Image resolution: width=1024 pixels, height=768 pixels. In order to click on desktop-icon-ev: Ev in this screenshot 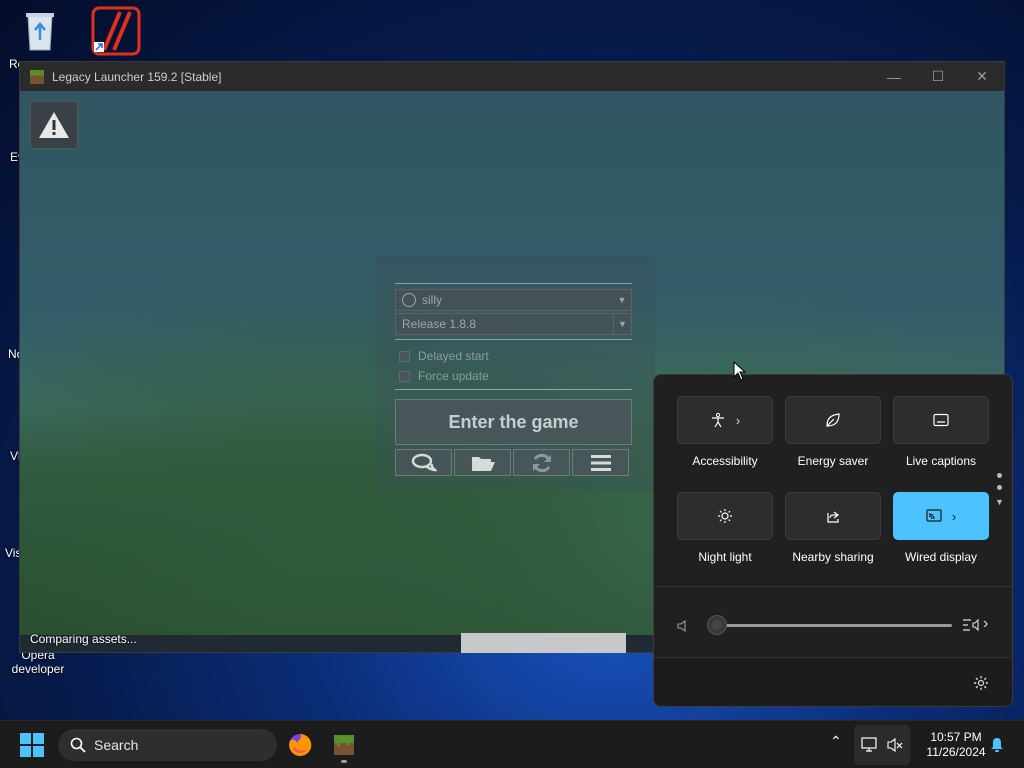, I will do `click(12, 152)`.